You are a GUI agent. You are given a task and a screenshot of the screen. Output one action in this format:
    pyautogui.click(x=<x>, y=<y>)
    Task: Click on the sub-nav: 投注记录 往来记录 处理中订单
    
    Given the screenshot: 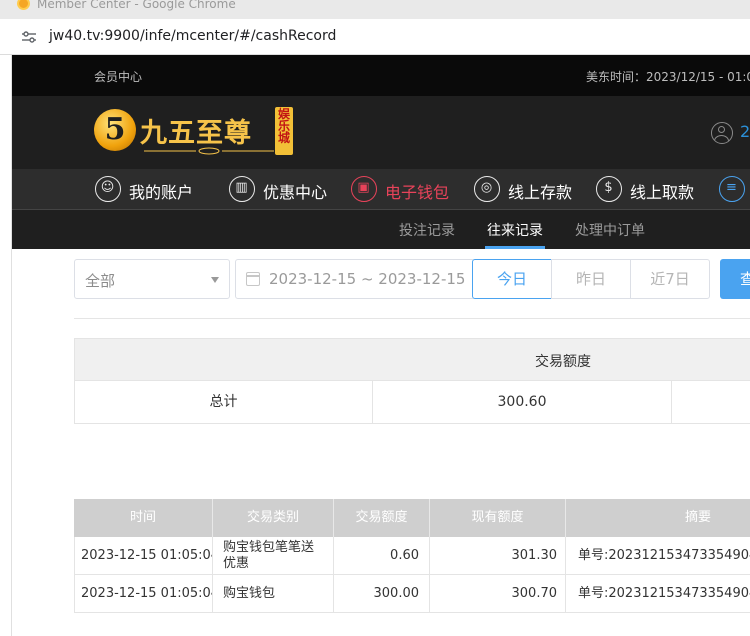 What is the action you would take?
    pyautogui.click(x=381, y=229)
    